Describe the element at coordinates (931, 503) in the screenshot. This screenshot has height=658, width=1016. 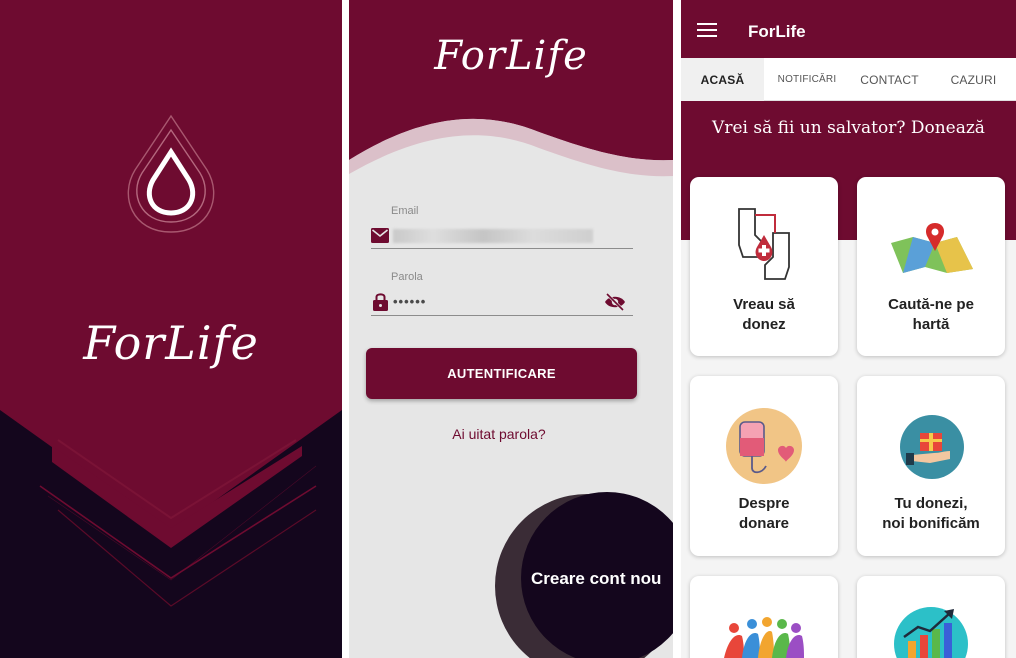
I see `card-bonus-label-line1: Tu donezi,` at that location.